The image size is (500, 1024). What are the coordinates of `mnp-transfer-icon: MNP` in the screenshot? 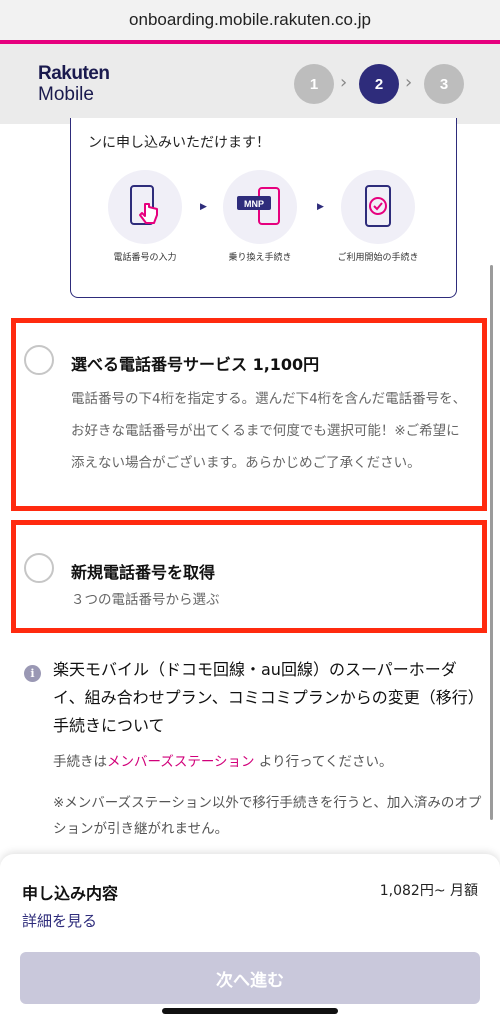 It's located at (260, 207).